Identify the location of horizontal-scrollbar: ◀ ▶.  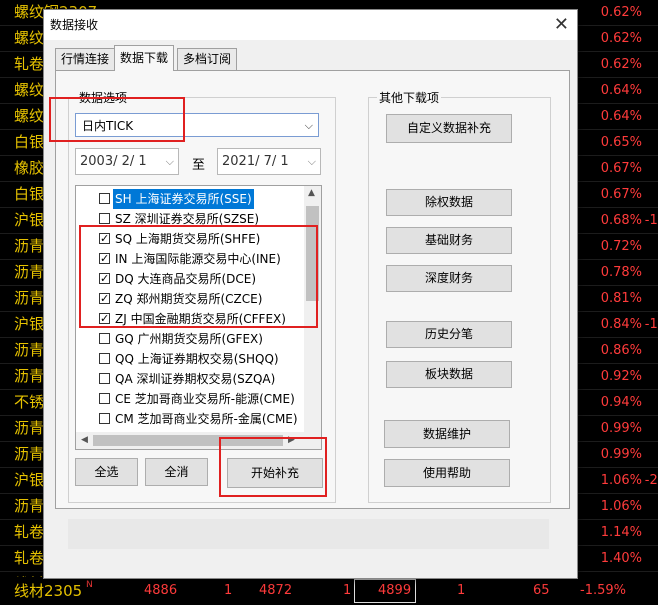
(198, 440).